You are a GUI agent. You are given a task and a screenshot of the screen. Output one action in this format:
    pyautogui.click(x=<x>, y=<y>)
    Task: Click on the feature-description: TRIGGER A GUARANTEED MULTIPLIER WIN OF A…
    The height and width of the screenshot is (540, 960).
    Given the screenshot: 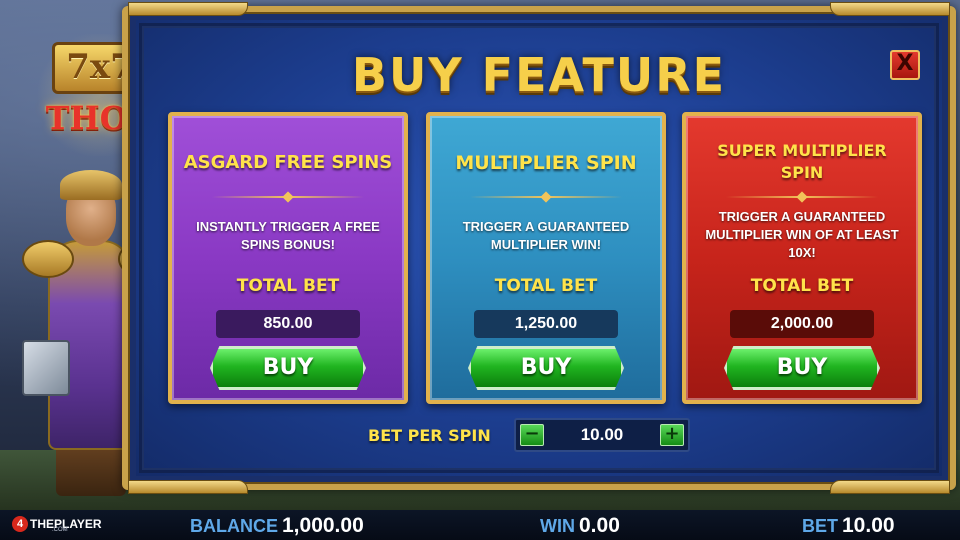 What is the action you would take?
    pyautogui.click(x=802, y=234)
    